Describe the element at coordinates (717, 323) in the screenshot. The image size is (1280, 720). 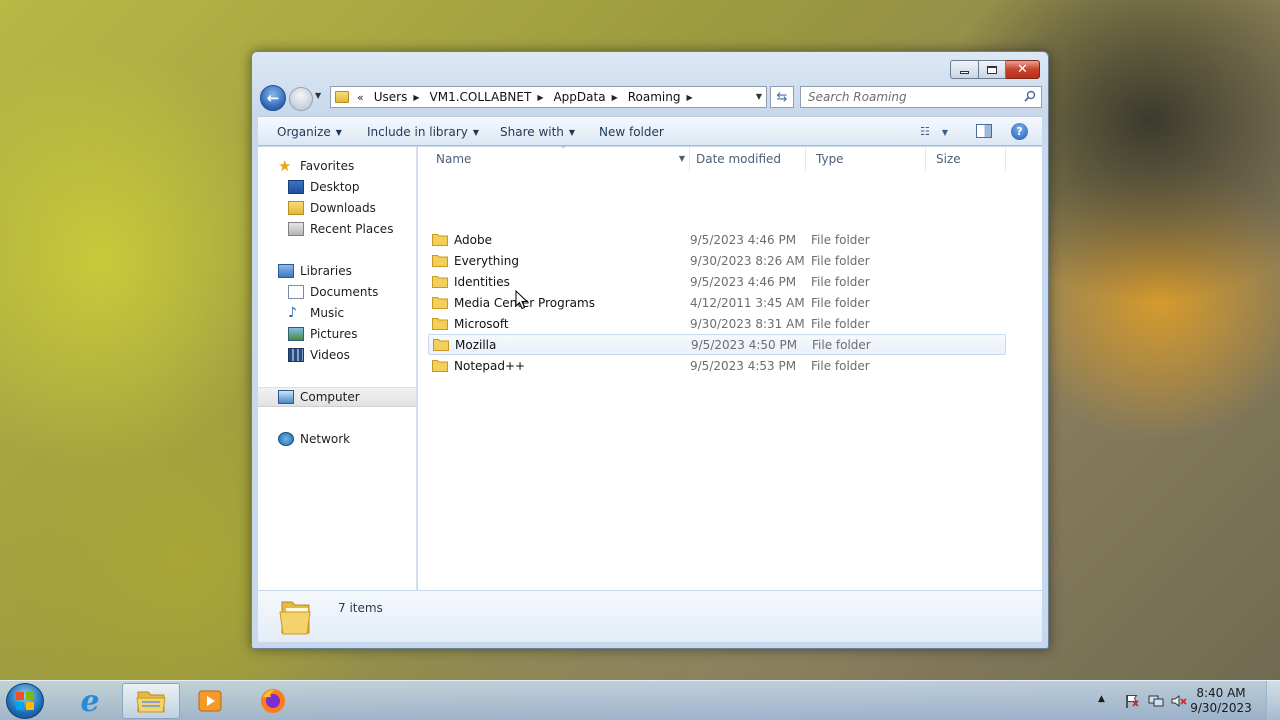
I see `table-row: Microsoft 9/30/2023 8:31 AM File folder` at that location.